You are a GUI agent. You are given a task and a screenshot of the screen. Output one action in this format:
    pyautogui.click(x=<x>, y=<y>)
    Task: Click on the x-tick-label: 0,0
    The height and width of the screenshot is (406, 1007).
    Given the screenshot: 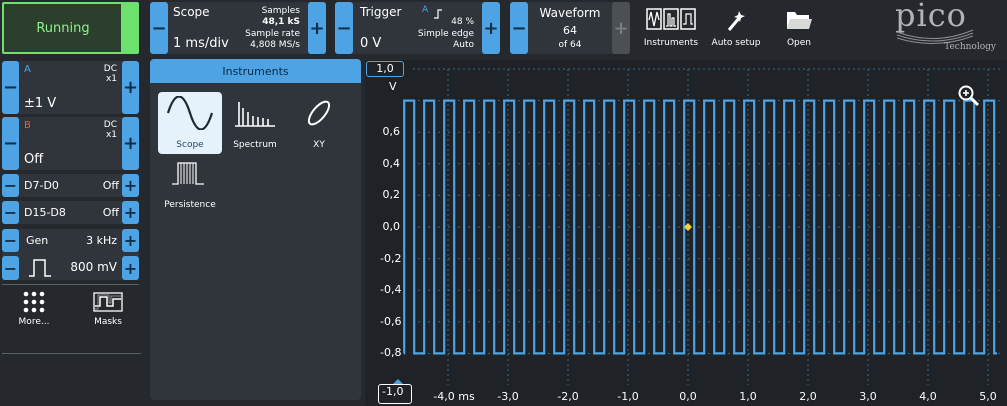 What is the action you would take?
    pyautogui.click(x=688, y=396)
    